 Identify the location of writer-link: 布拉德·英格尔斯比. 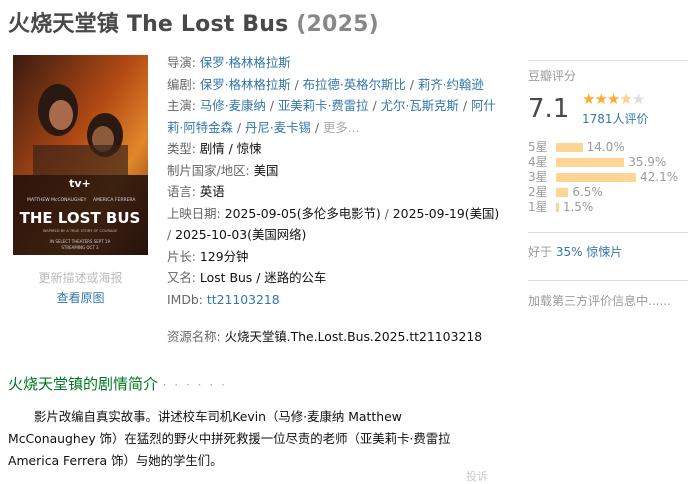
(354, 84).